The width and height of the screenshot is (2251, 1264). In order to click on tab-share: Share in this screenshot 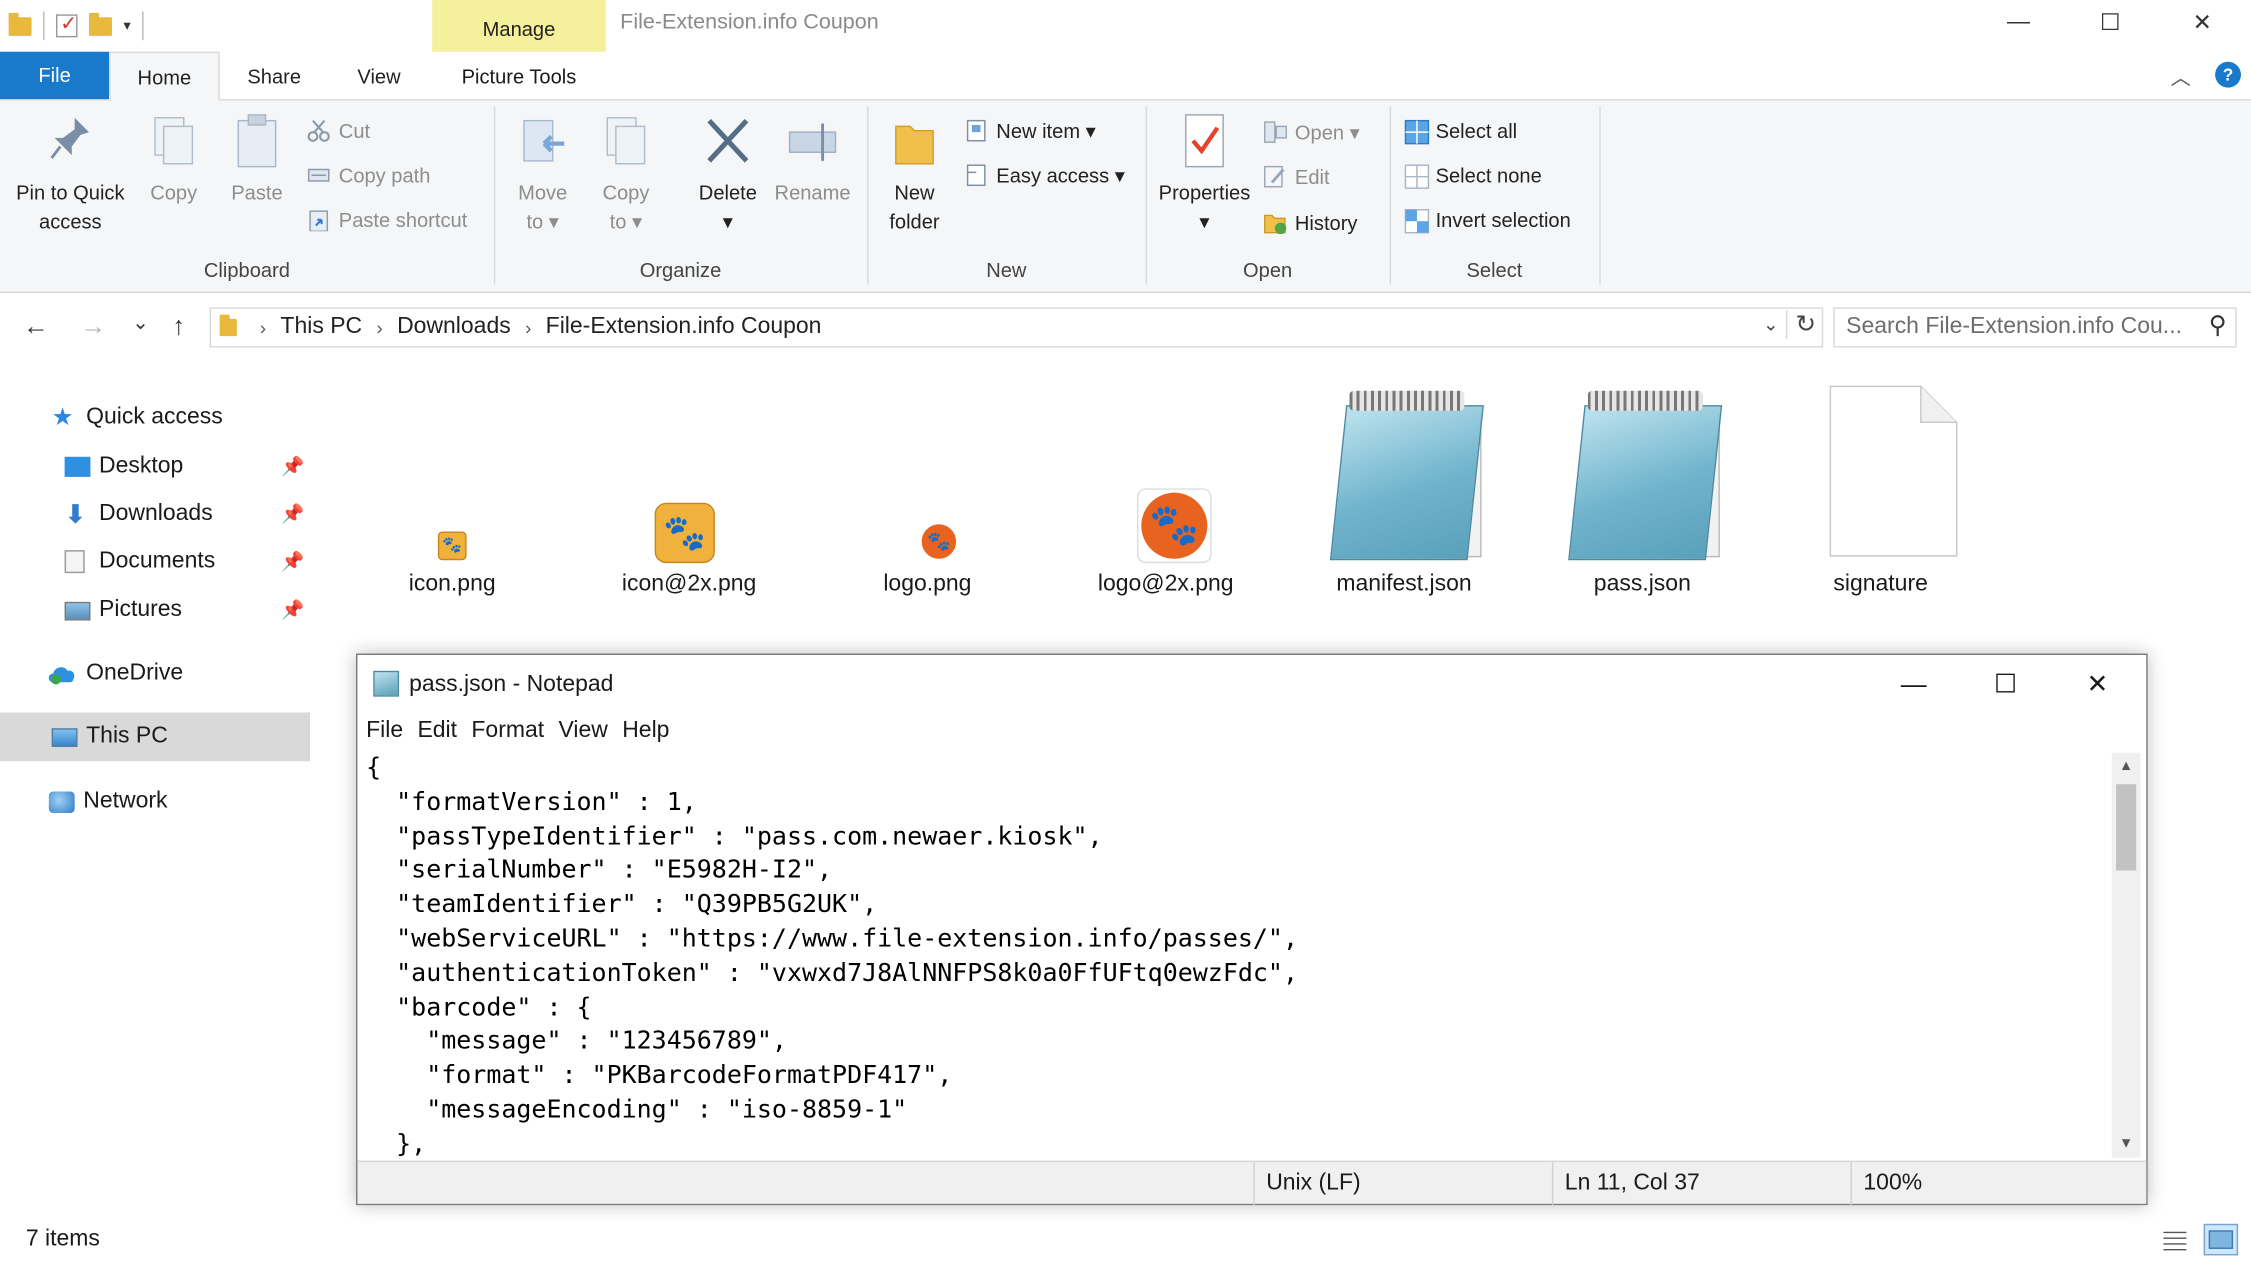, I will do `click(274, 76)`.